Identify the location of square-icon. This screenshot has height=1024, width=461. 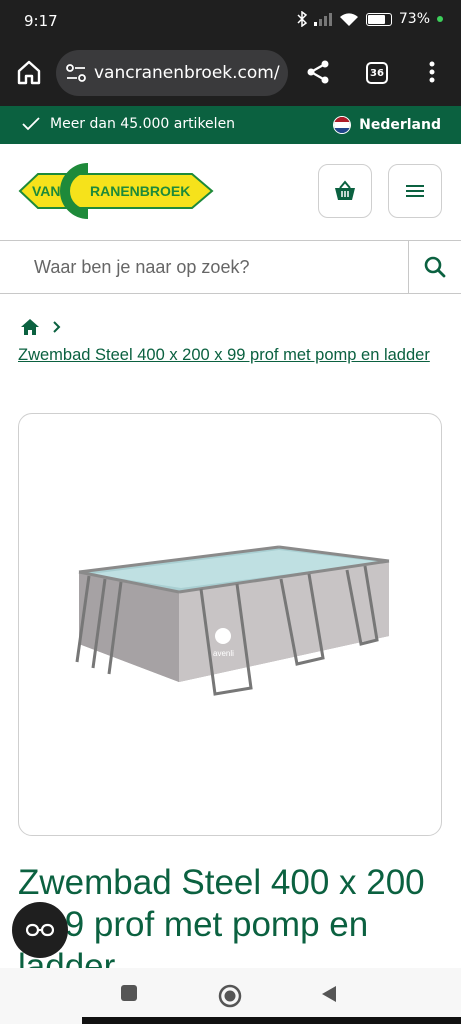
(129, 993).